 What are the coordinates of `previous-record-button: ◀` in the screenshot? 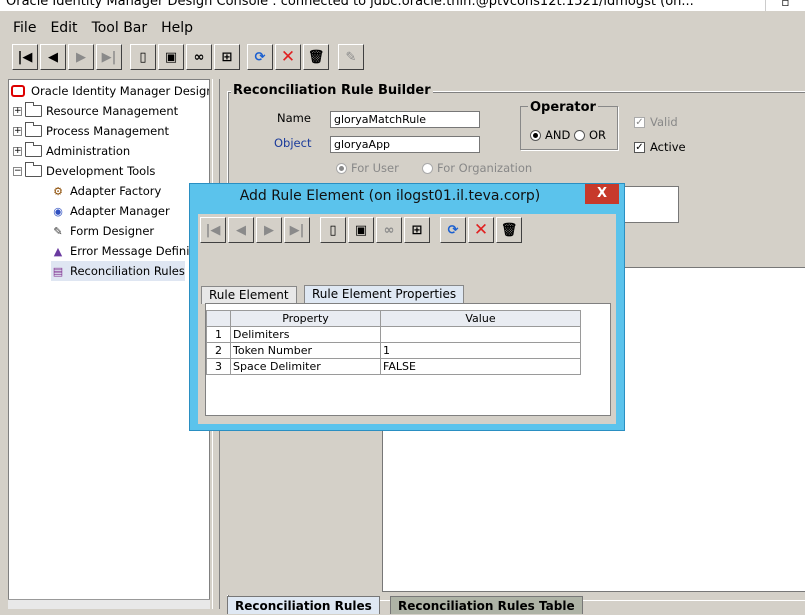 It's located at (53, 57).